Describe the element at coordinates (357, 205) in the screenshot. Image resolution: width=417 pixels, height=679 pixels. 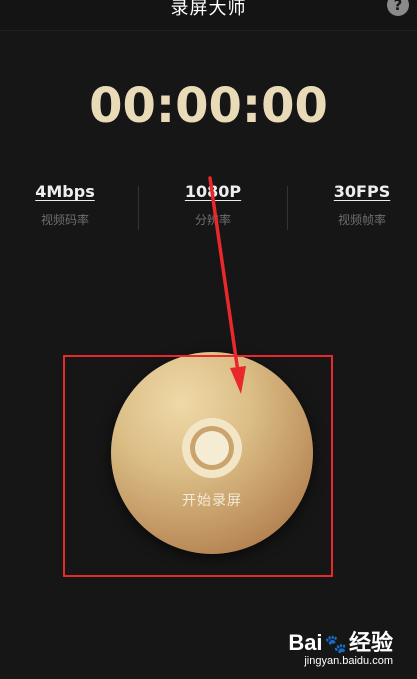
I see `stat-framerate: 30FPS 视频帧率` at that location.